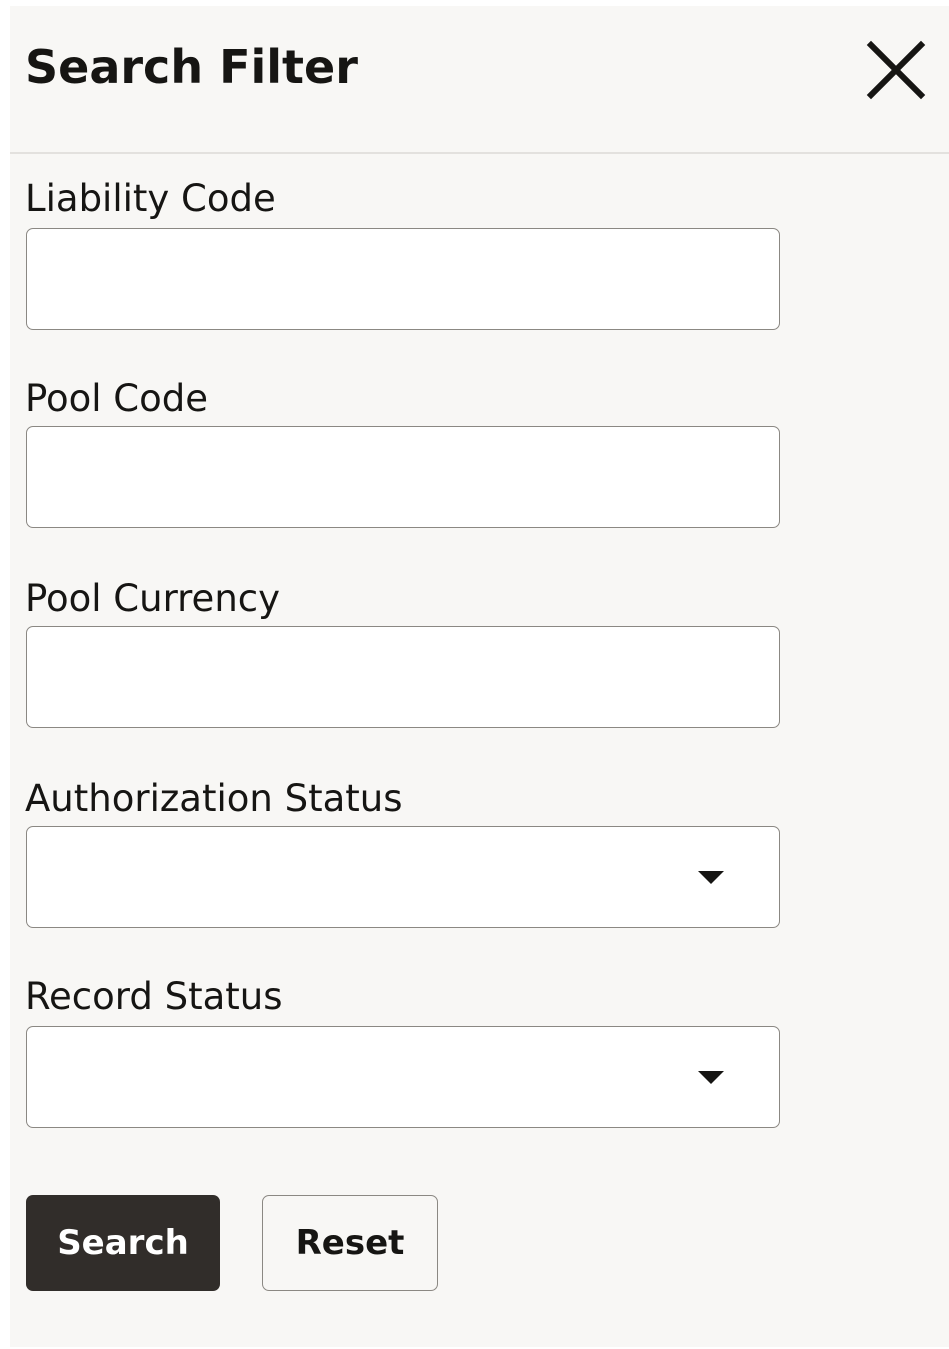 The height and width of the screenshot is (1349, 949). I want to click on pool-code-input, so click(403, 477).